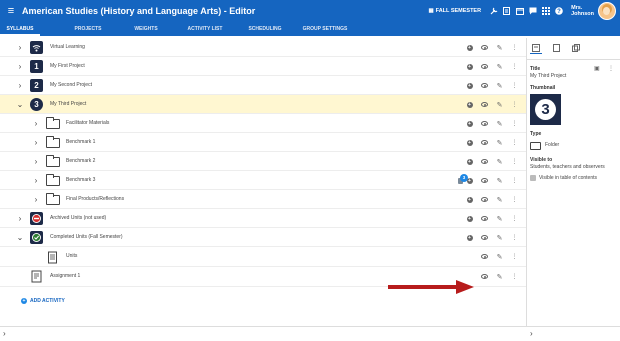 The width and height of the screenshot is (620, 341). What do you see at coordinates (88, 29) in the screenshot?
I see `tab-projects: PROJECTS` at bounding box center [88, 29].